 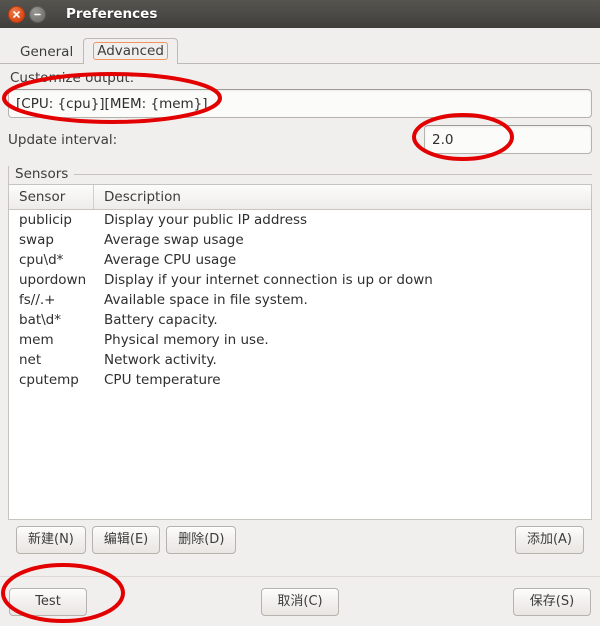 I want to click on cancel-button: 取消(C), so click(x=300, y=601).